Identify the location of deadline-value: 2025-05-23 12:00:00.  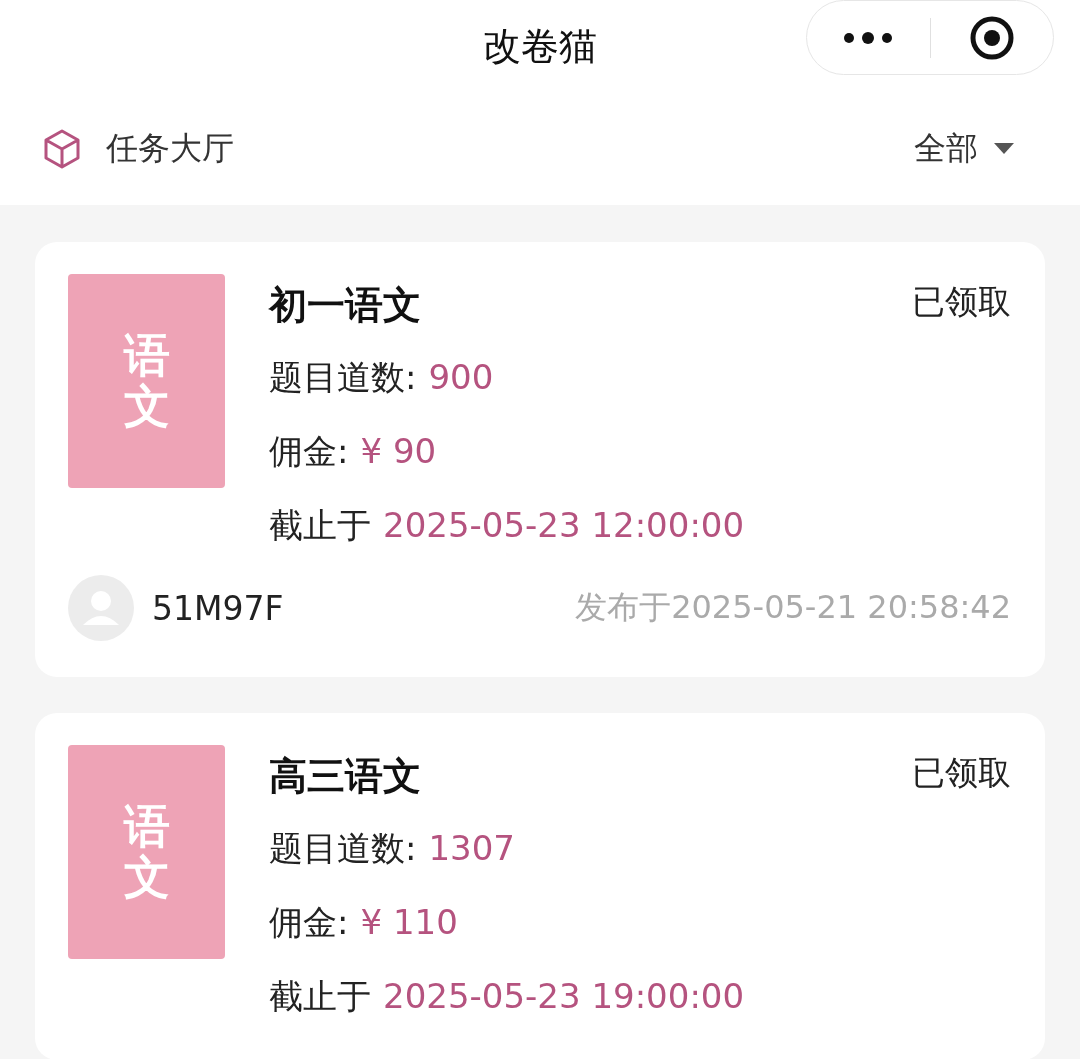
(564, 525).